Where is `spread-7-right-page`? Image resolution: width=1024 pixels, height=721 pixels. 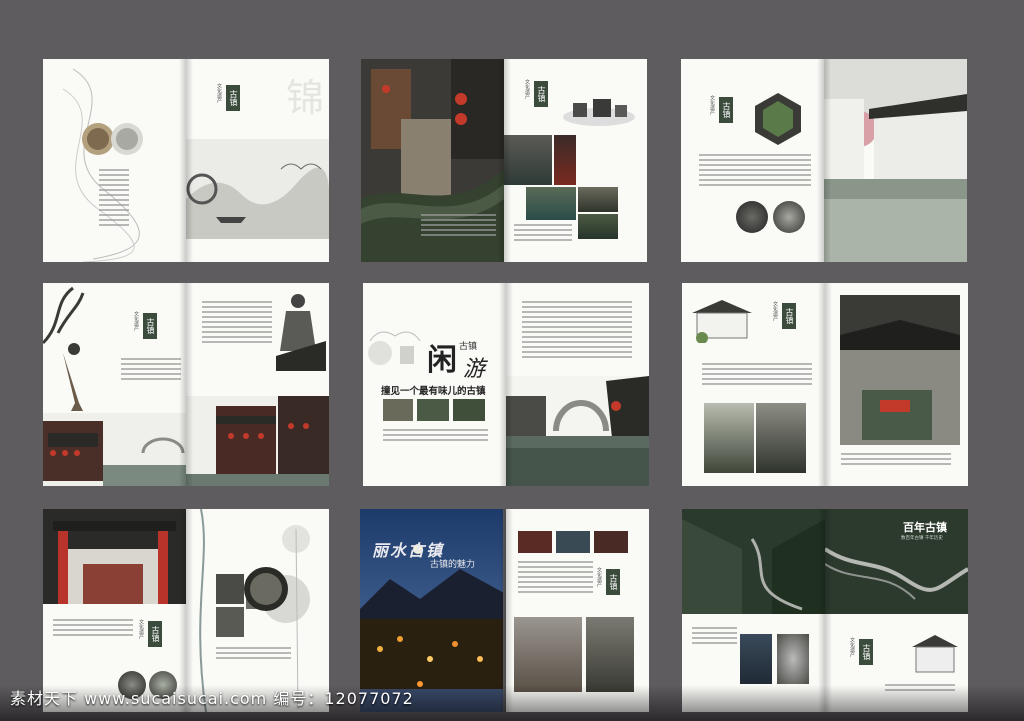 spread-7-right-page is located at coordinates (257, 610).